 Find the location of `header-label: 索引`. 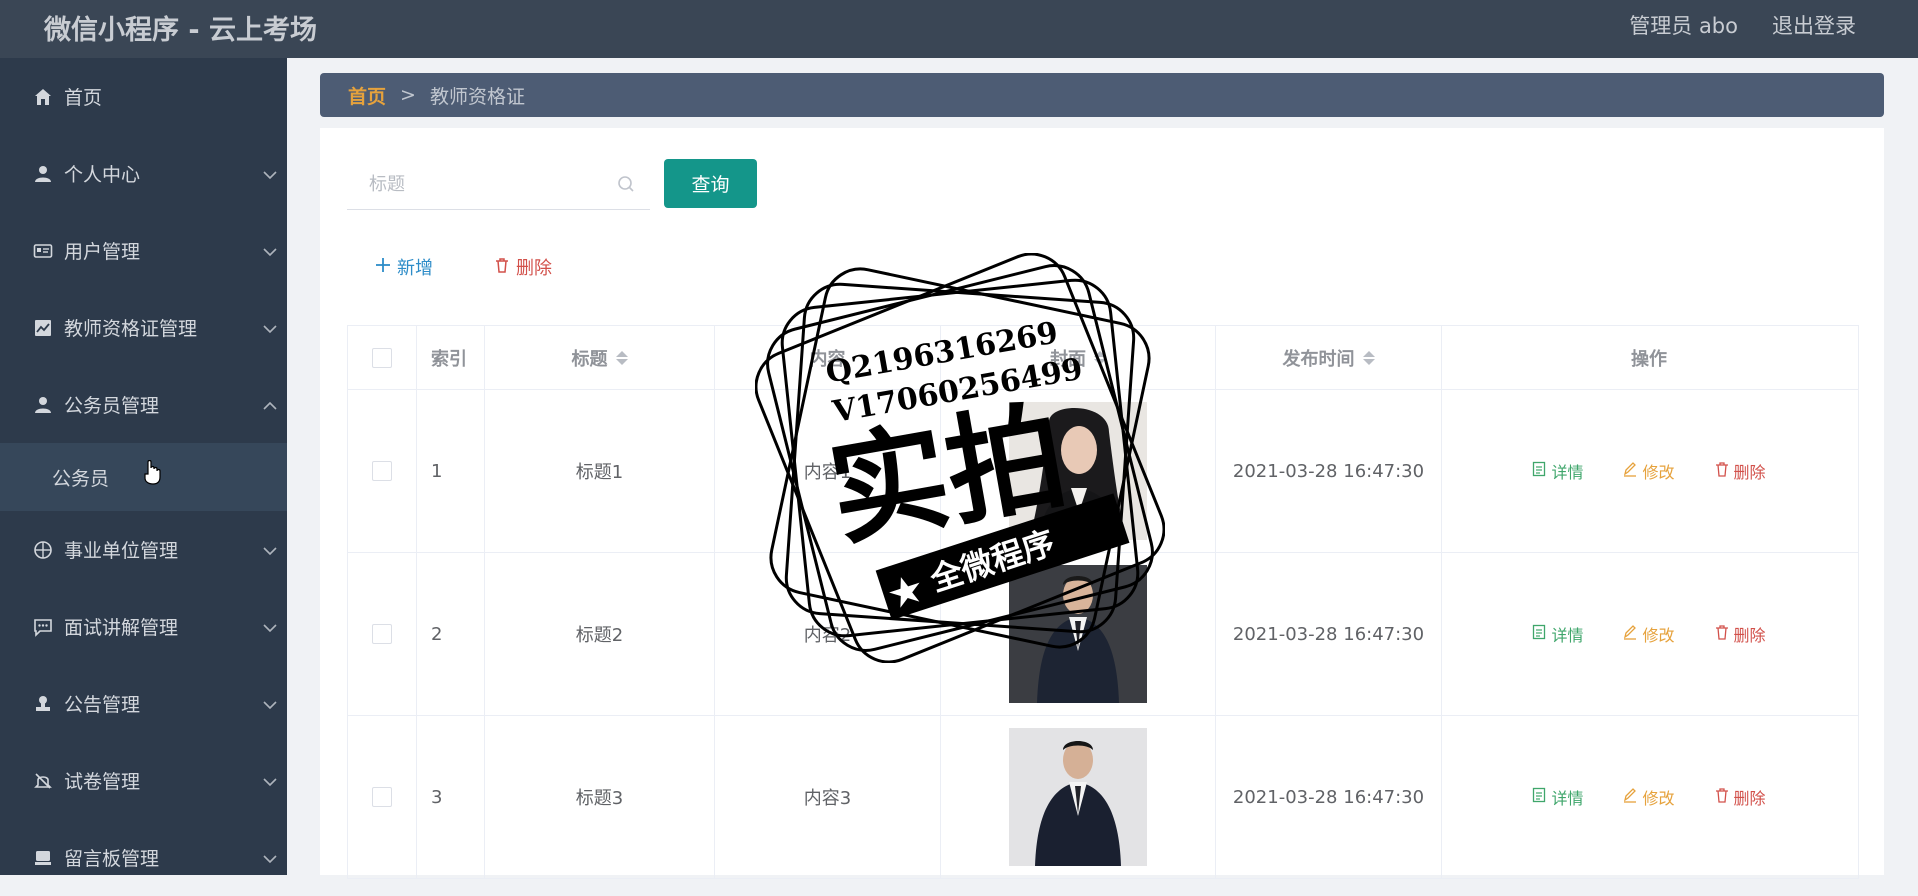

header-label: 索引 is located at coordinates (449, 359).